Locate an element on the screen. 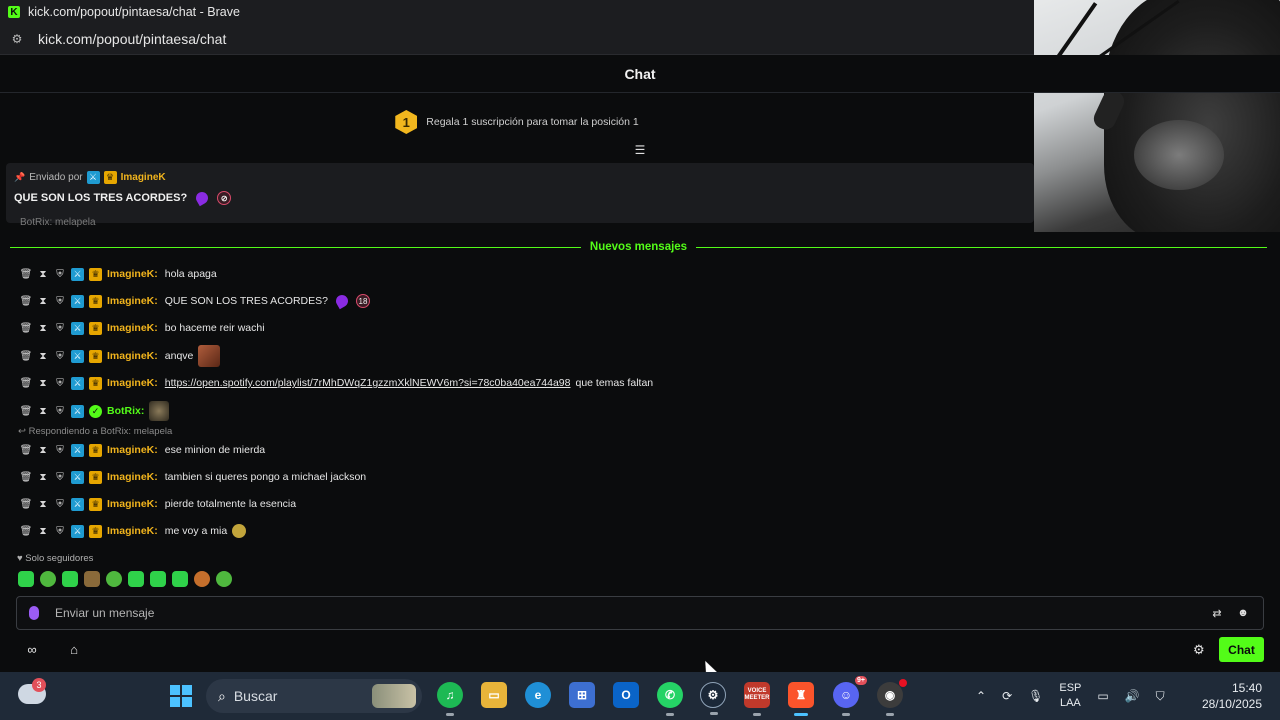  send-chat-button: Chat is located at coordinates (1241, 649).